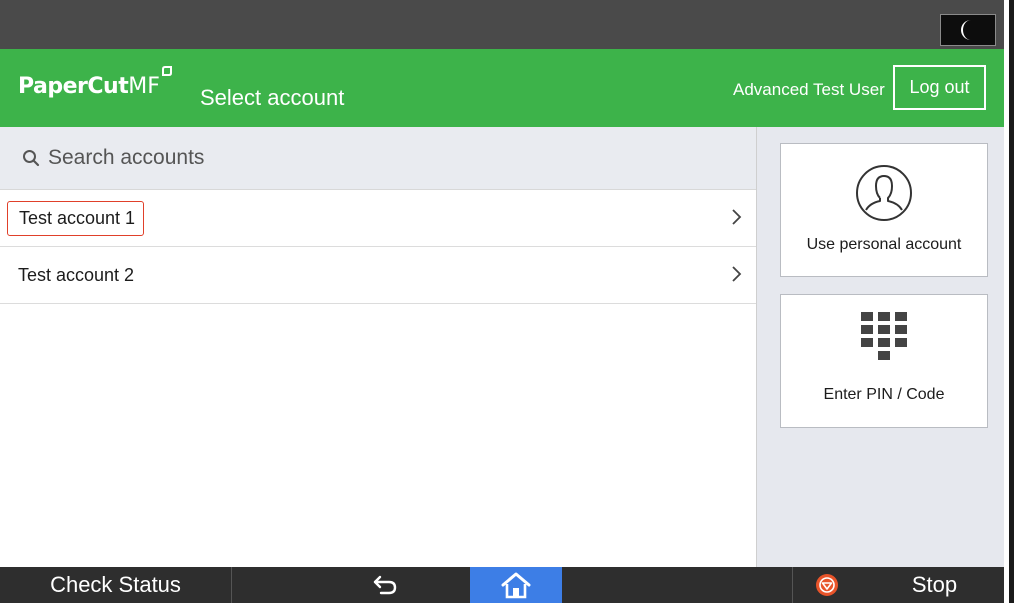 The image size is (1014, 603). What do you see at coordinates (884, 193) in the screenshot?
I see `person-icon` at bounding box center [884, 193].